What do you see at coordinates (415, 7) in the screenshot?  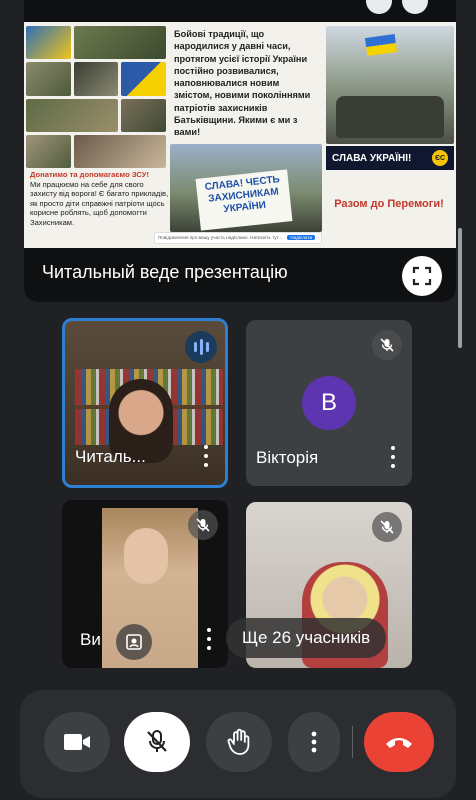 I see `close-icon` at bounding box center [415, 7].